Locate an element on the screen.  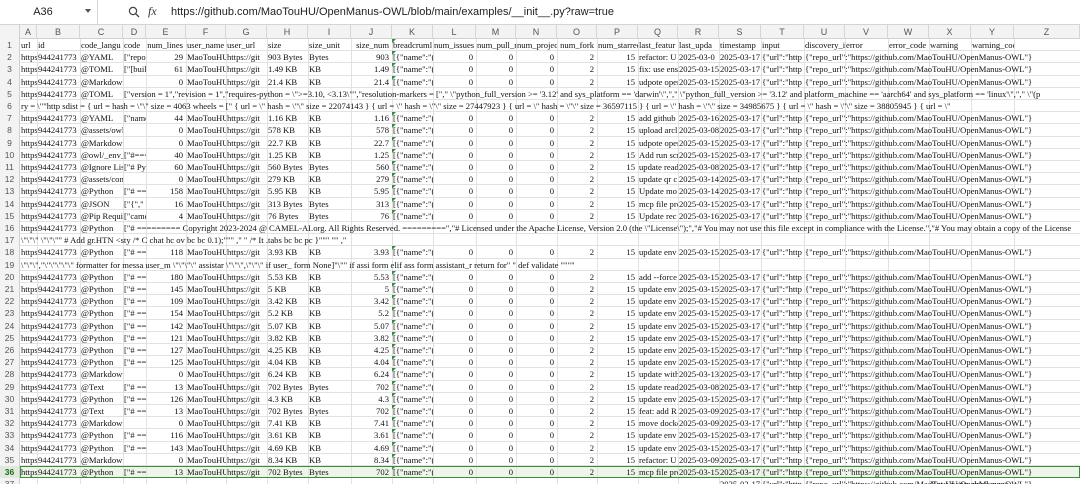
cell: 2025-03-09 is located at coordinates (698, 423).